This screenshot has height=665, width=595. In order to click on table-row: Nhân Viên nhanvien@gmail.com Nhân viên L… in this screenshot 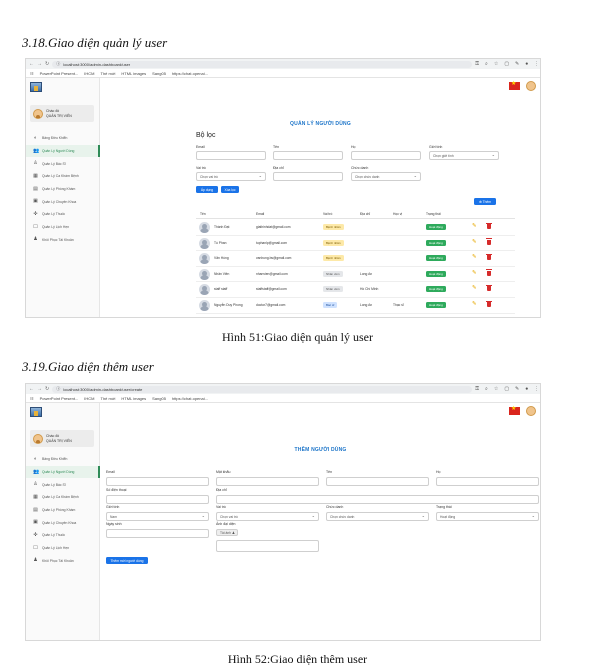, I will do `click(355, 275)`.